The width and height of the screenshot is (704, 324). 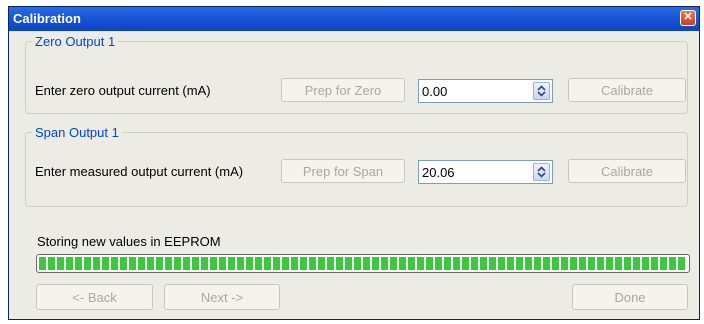 I want to click on zero-spin-buttons, so click(x=541, y=91).